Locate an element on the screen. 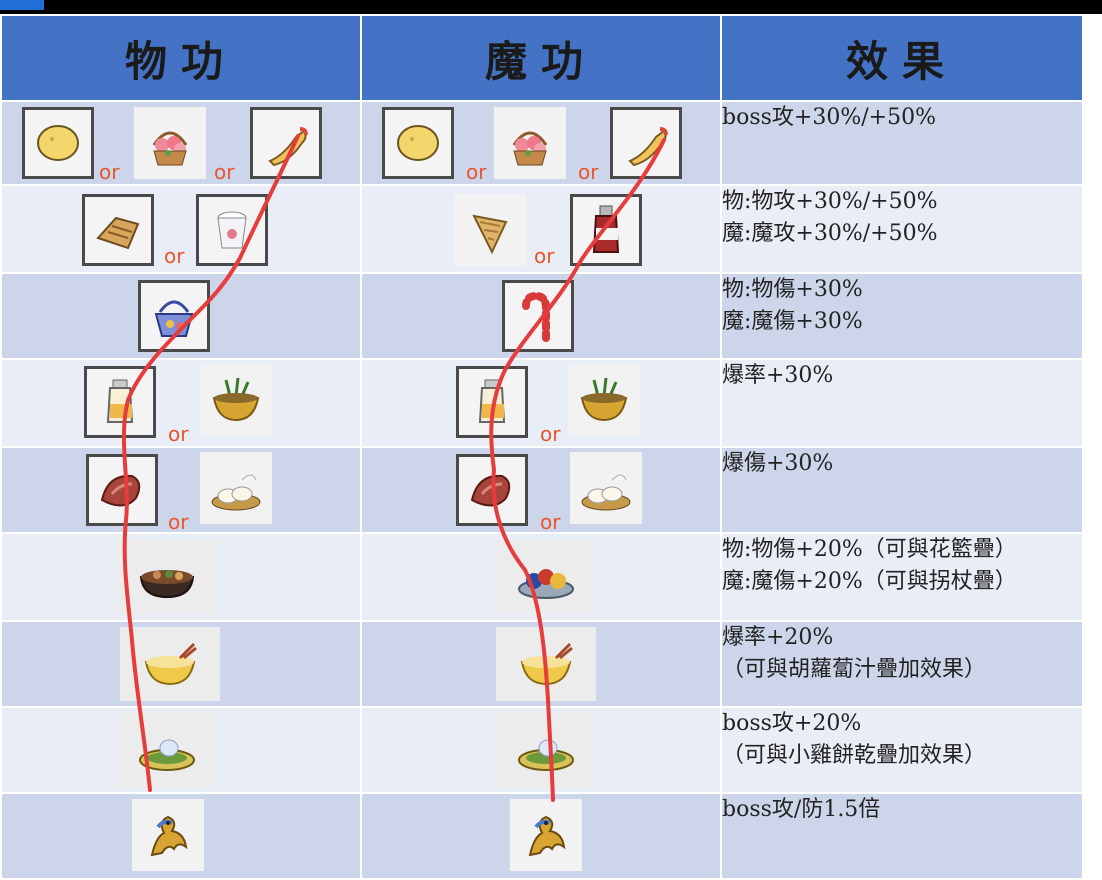 The height and width of the screenshot is (880, 1102). blue-basket-icon is located at coordinates (174, 316).